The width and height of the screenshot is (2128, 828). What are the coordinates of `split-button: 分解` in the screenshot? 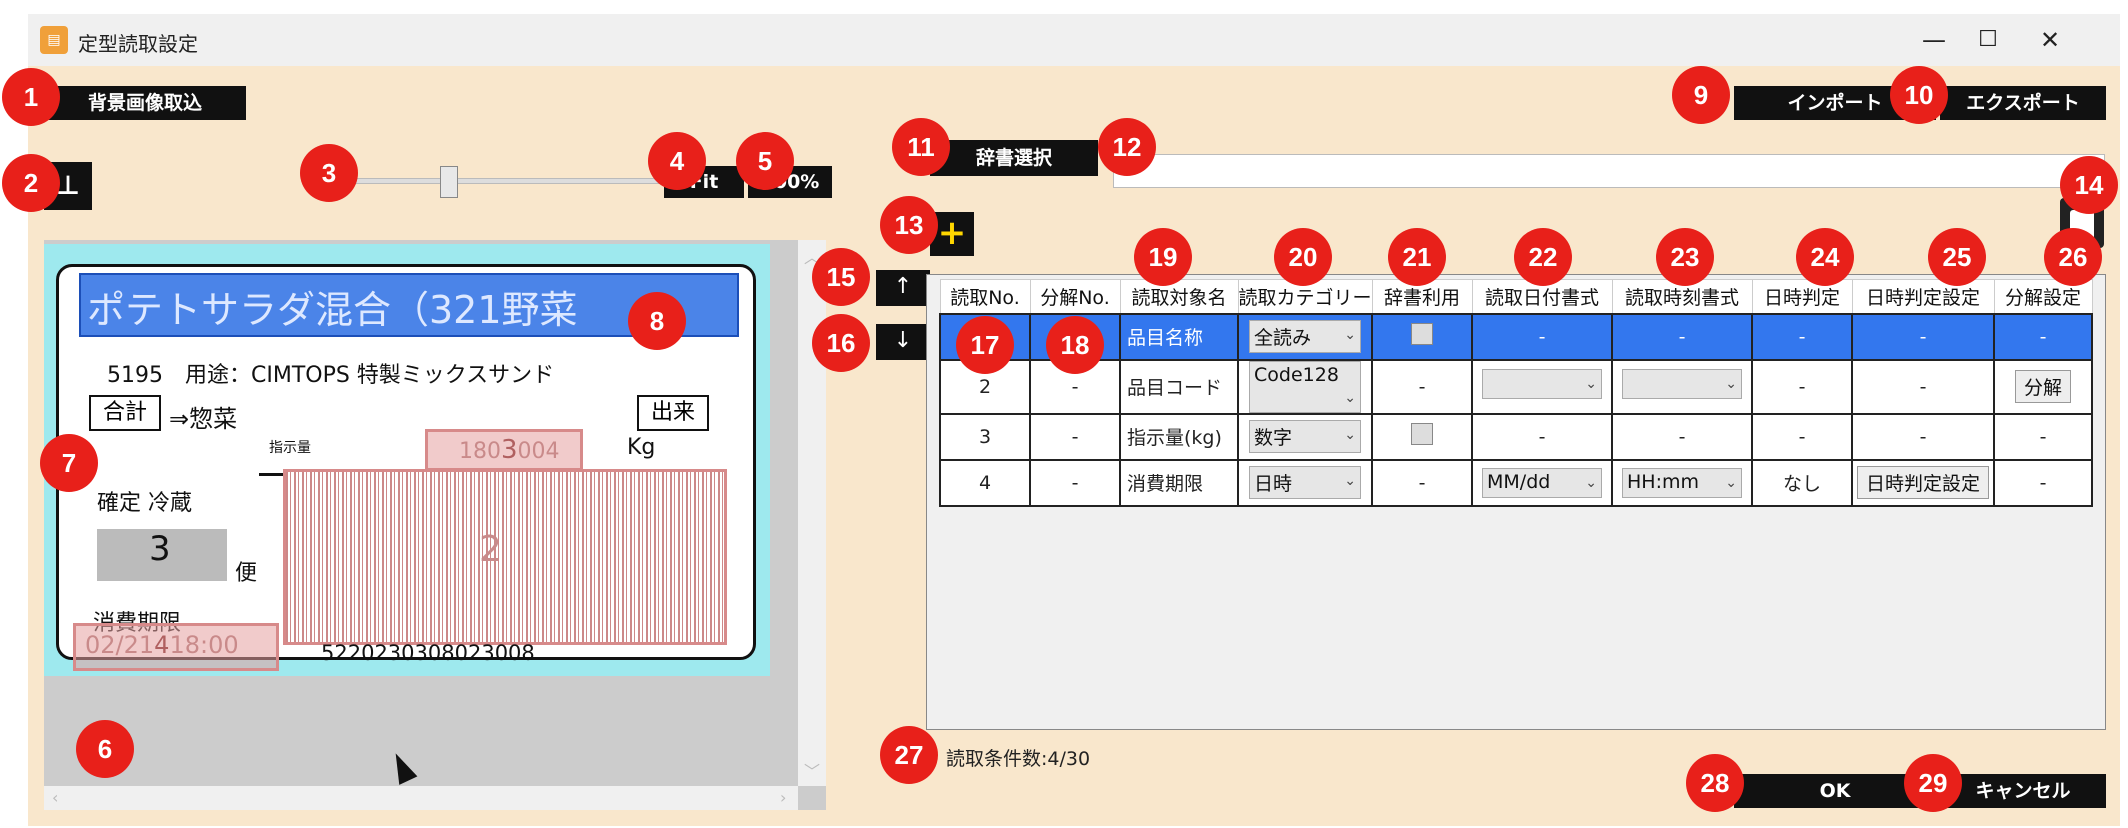 It's located at (2043, 386).